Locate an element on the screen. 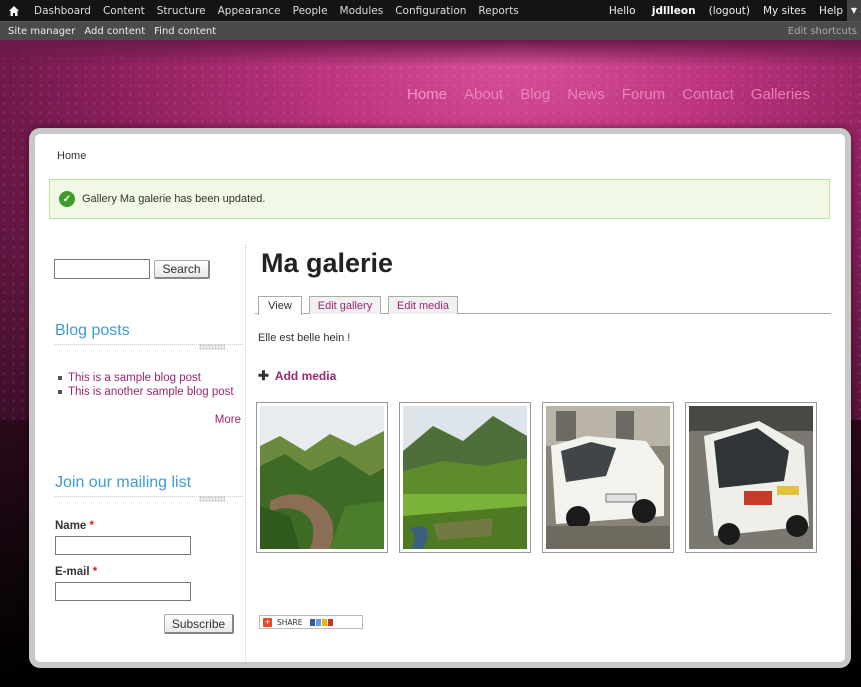 The width and height of the screenshot is (861, 687). list-item: This is a sample blog post is located at coordinates (150, 378).